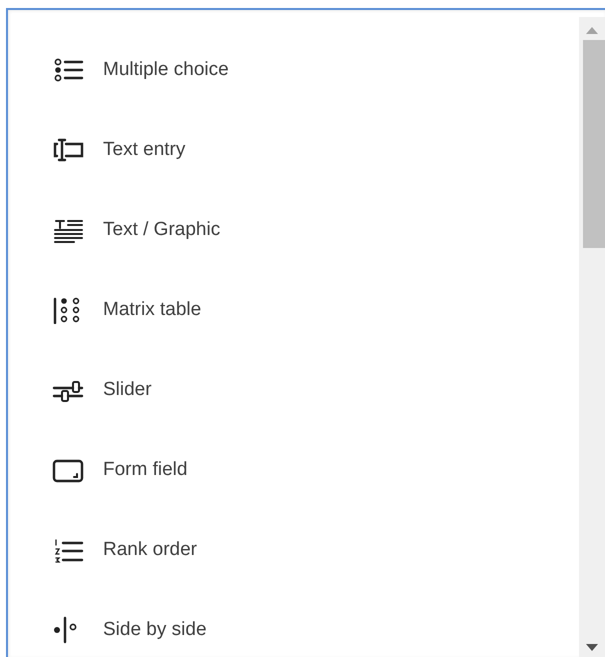 Image resolution: width=605 pixels, height=657 pixels. What do you see at coordinates (68, 150) in the screenshot?
I see `text-field-icon` at bounding box center [68, 150].